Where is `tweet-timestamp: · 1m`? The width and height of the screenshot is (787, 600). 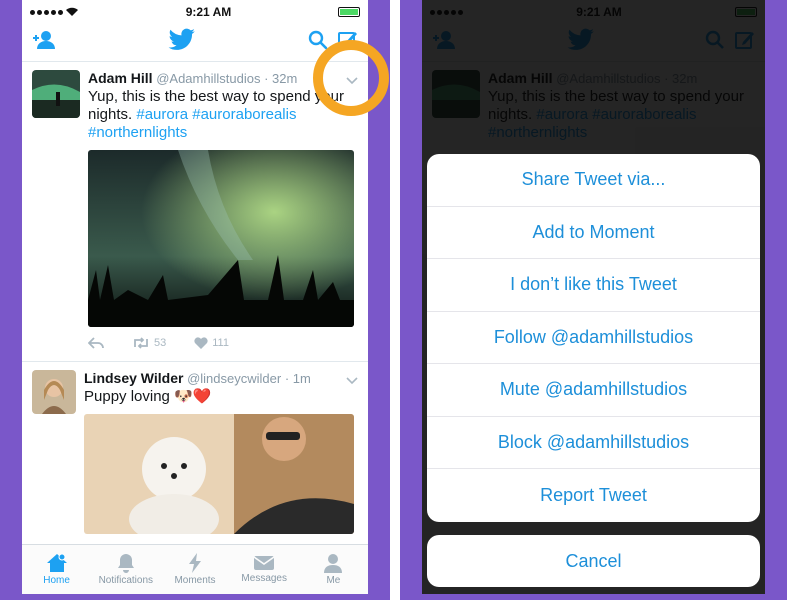
tweet-timestamp: · 1m is located at coordinates (297, 378).